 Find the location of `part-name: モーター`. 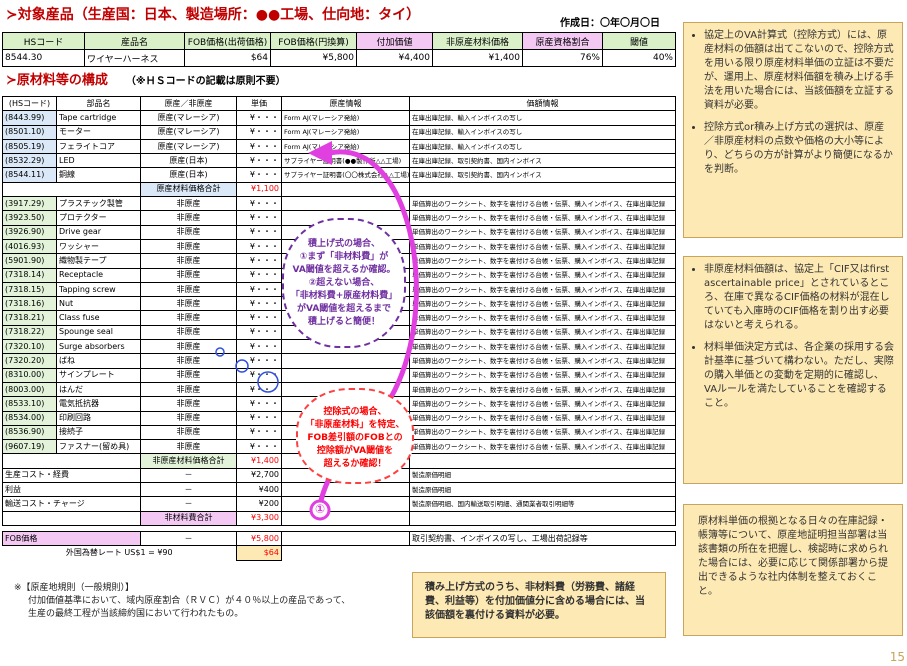

part-name: モーター is located at coordinates (98, 132).